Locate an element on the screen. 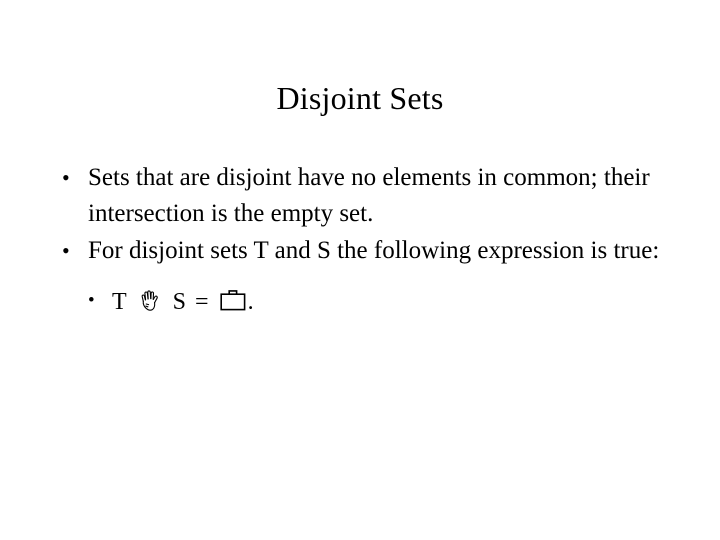  formula-terminator: . is located at coordinates (250, 302).